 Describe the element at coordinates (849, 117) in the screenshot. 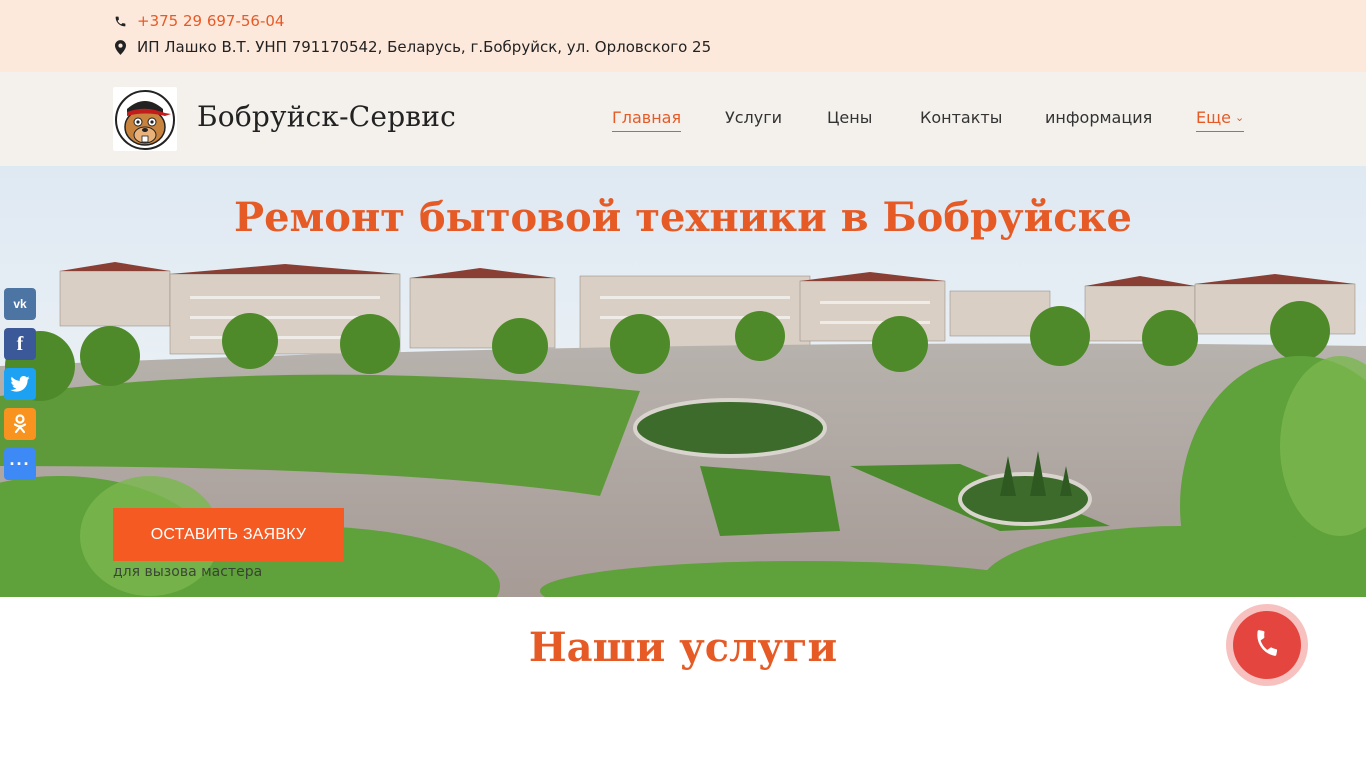

I see `nav-item-prices: Цены` at that location.